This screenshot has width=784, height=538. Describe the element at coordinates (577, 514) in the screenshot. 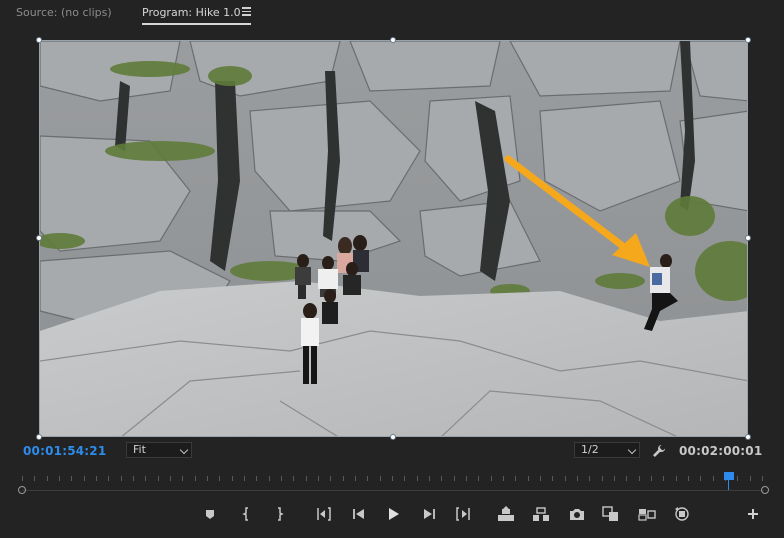

I see `export-frame-button` at that location.